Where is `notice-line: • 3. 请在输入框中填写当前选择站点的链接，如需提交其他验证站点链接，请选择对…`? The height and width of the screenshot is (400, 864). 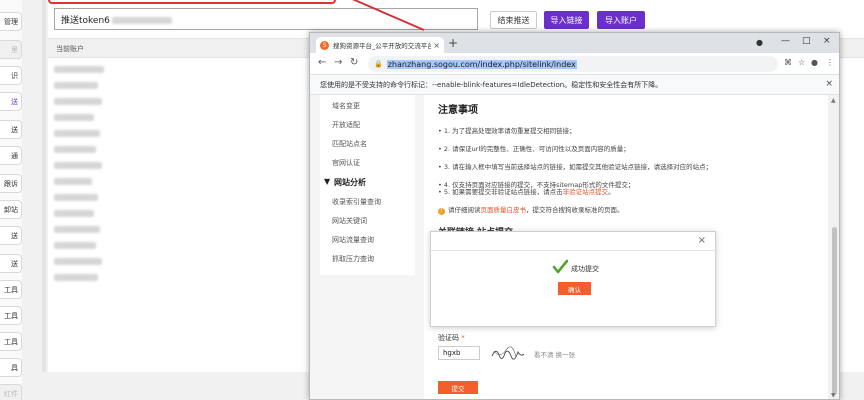 notice-line: • 3. 请在输入框中填写当前选择站点的链接，如需提交其他验证站点链接，请选择对… is located at coordinates (575, 167).